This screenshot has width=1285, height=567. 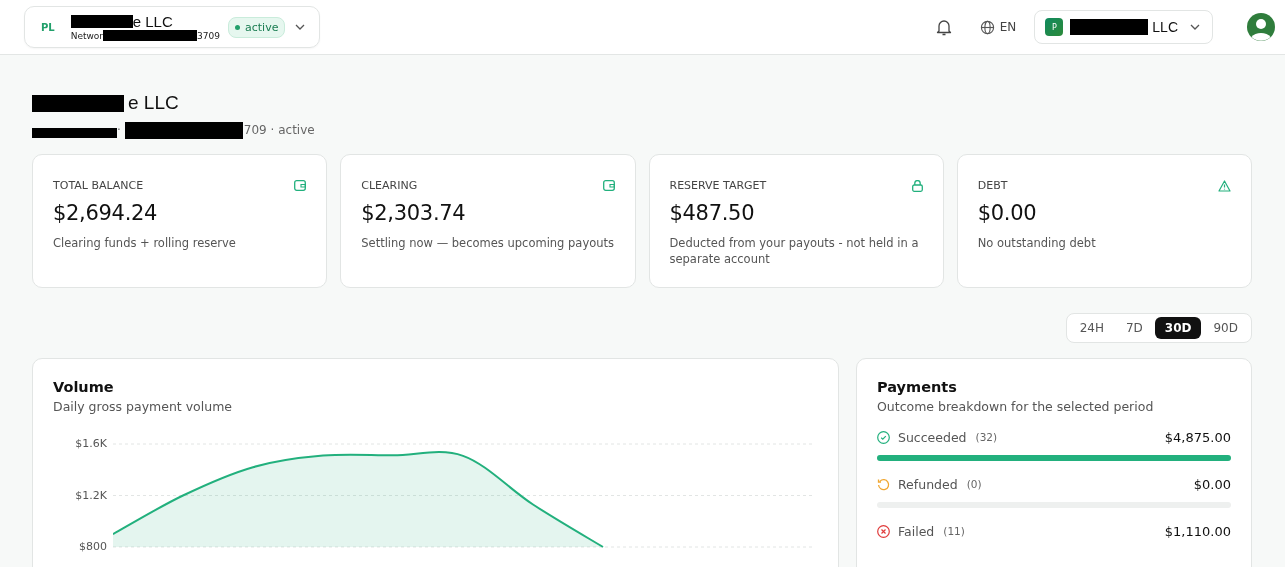 What do you see at coordinates (389, 185) in the screenshot?
I see `stat-label: CLEARING` at bounding box center [389, 185].